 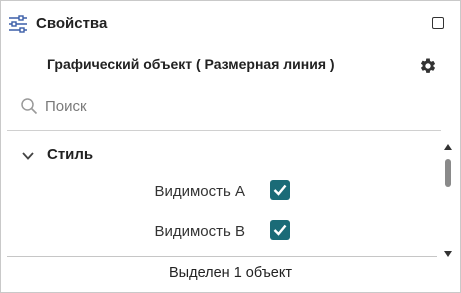 I want to click on status-text: Выделен 1 объект, so click(x=230, y=273).